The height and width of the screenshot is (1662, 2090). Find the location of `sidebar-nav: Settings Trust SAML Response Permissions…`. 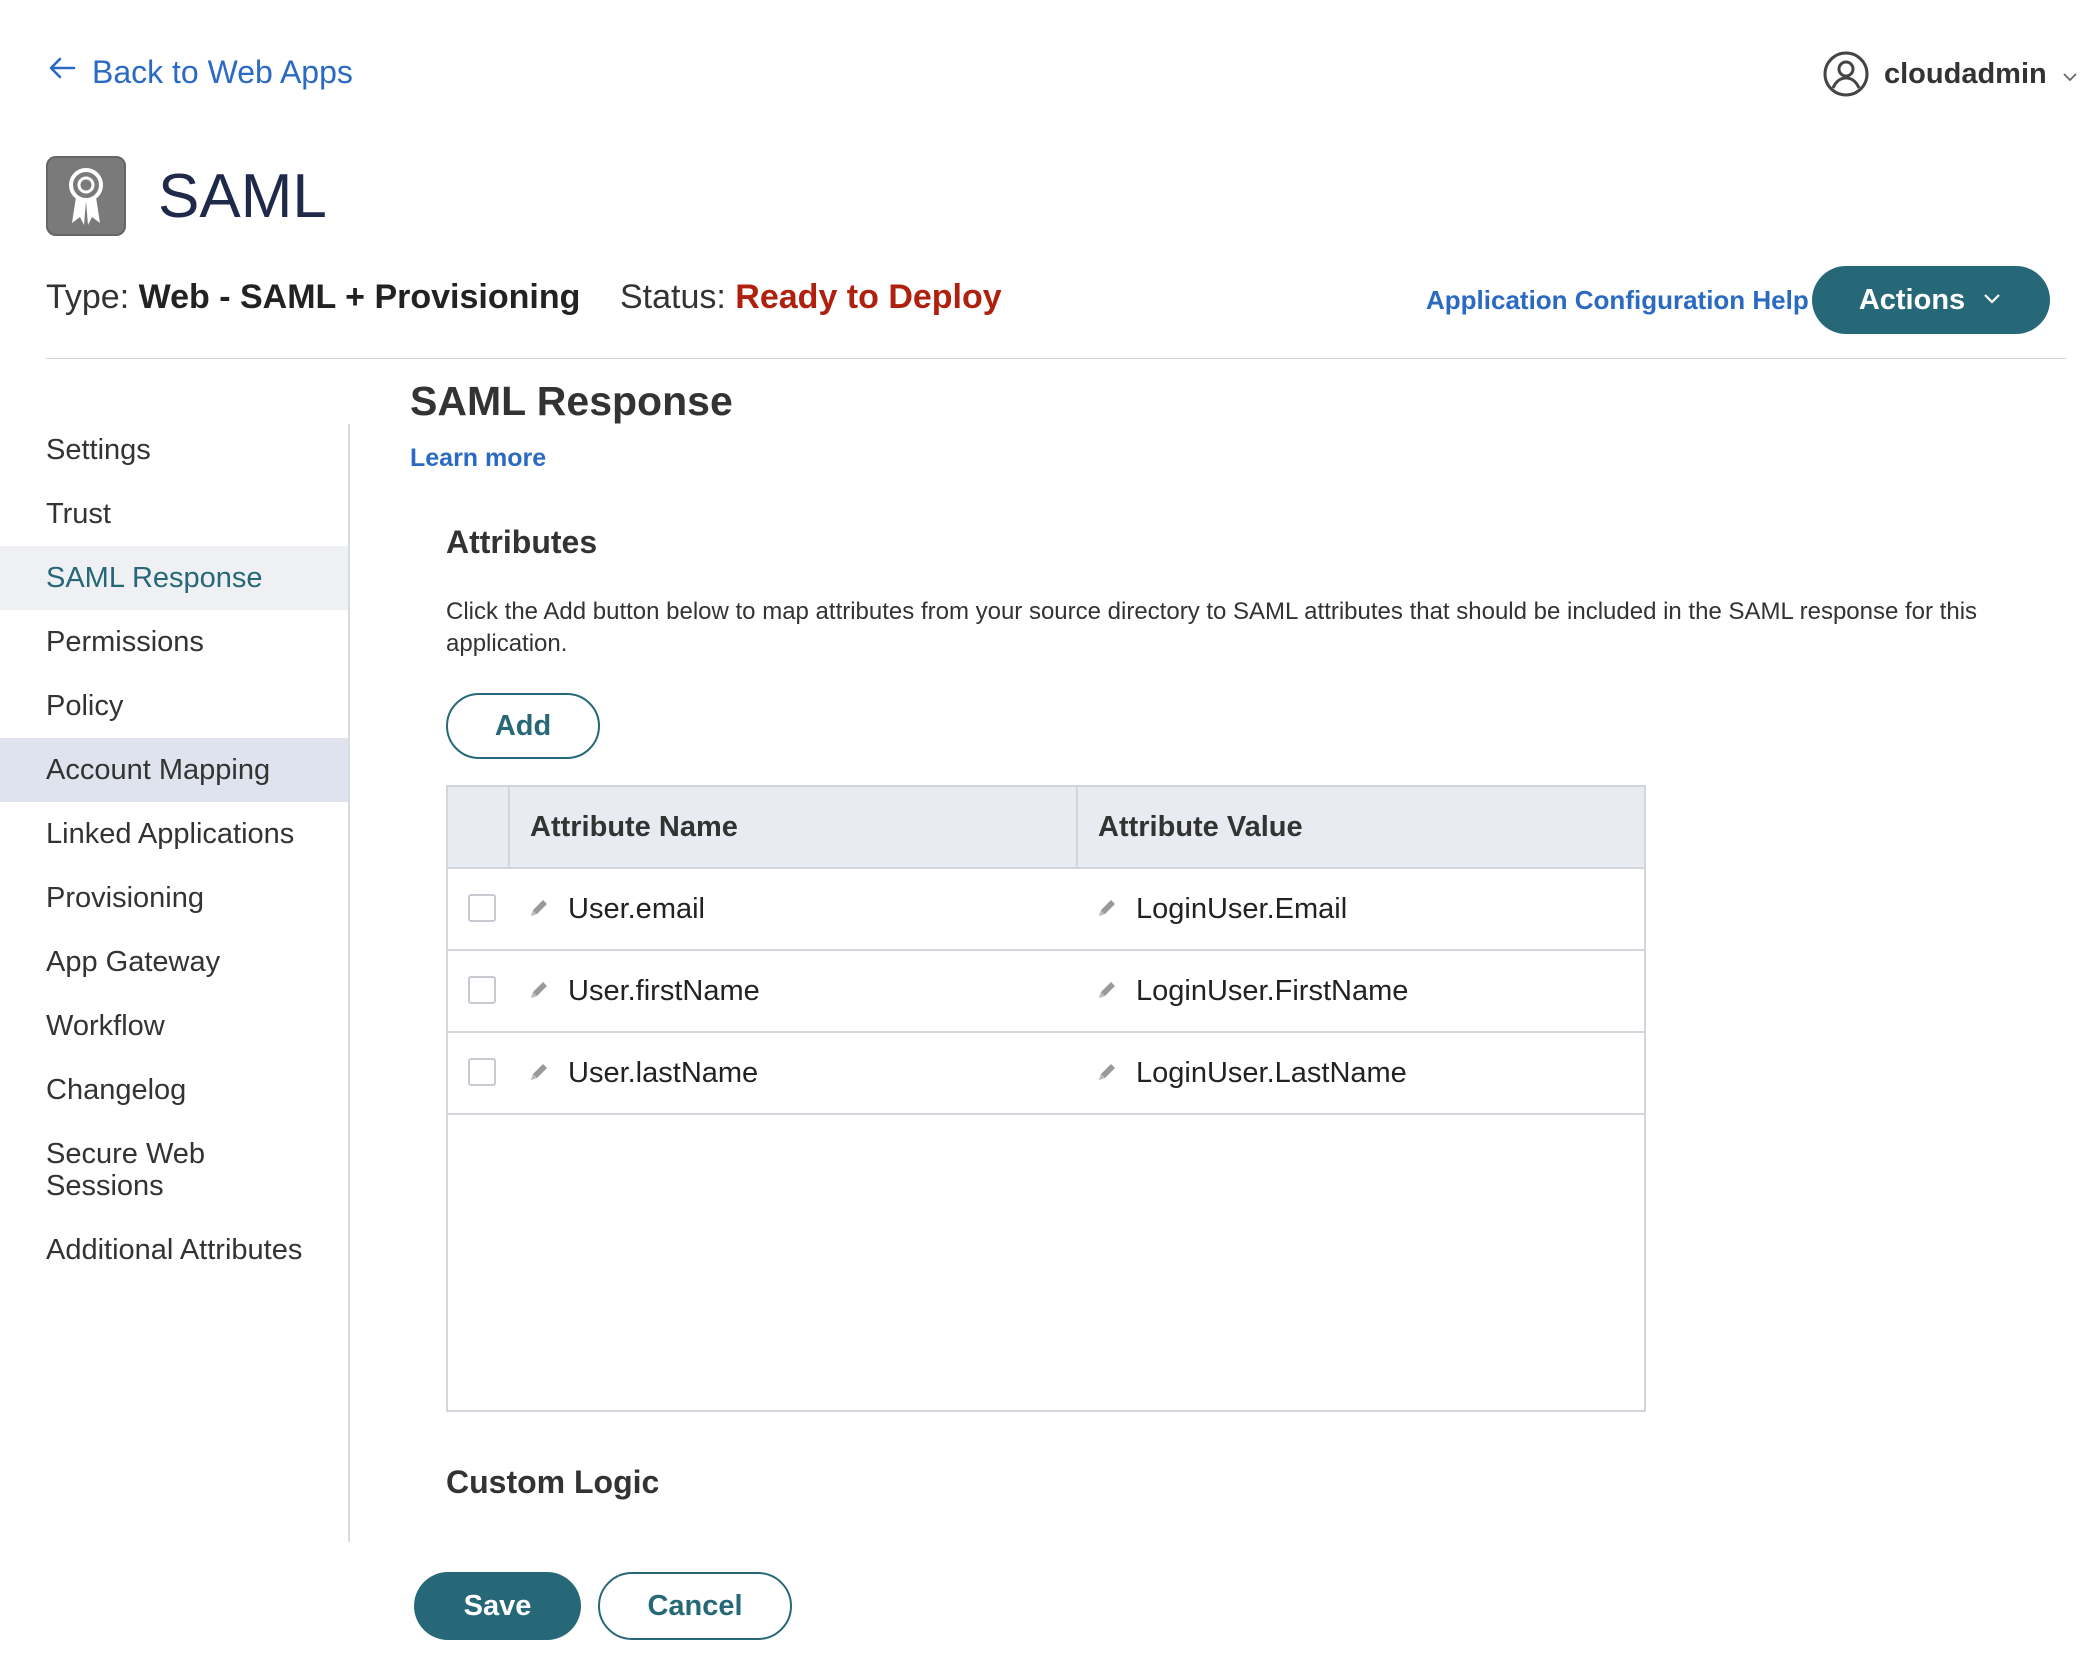

sidebar-nav: Settings Trust SAML Response Permissions… is located at coordinates (174, 850).